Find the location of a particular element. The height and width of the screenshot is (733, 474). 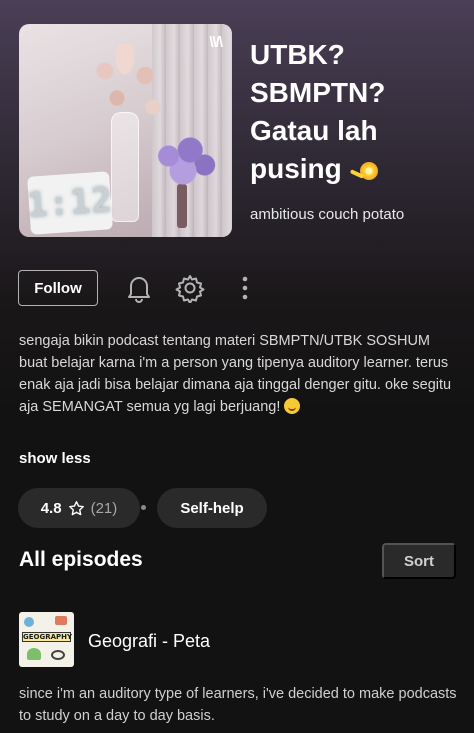

episode-thumbnail: GEOGRAPHY is located at coordinates (46, 639).